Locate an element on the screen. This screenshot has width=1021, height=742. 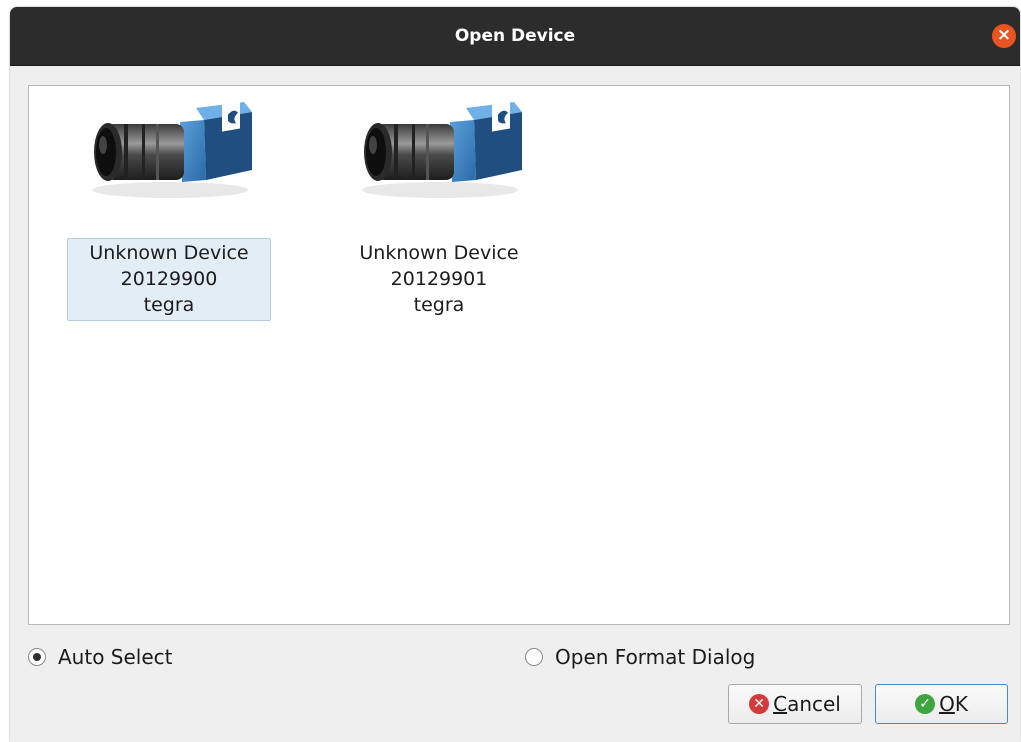
ok-label: K is located at coordinates (961, 704).